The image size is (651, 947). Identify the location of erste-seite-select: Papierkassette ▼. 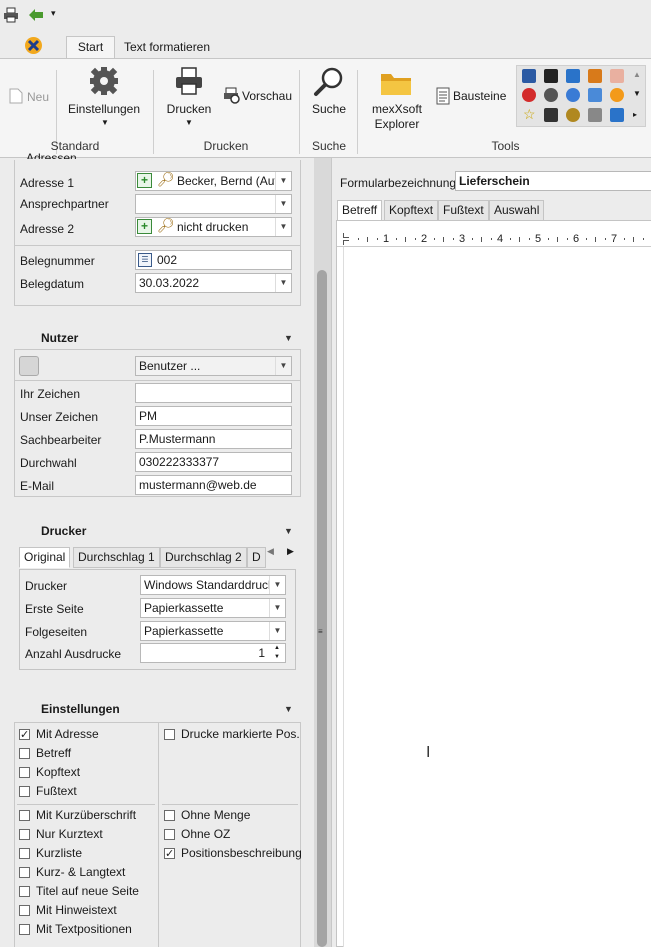
(213, 608).